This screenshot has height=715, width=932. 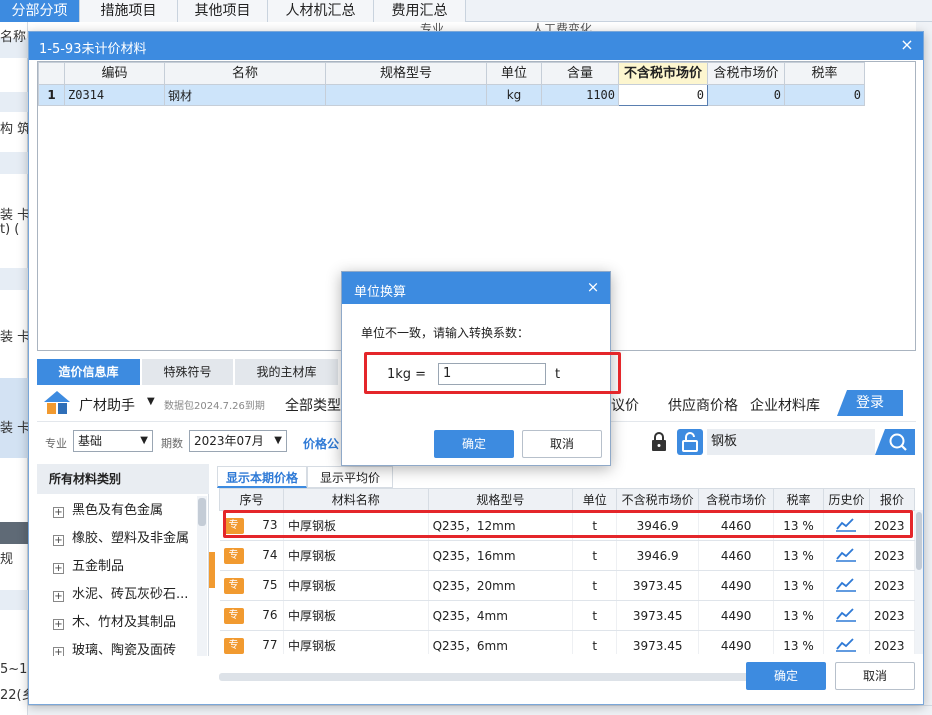 What do you see at coordinates (89, 372) in the screenshot?
I see `tab-cost-info-library: 造价信息库` at bounding box center [89, 372].